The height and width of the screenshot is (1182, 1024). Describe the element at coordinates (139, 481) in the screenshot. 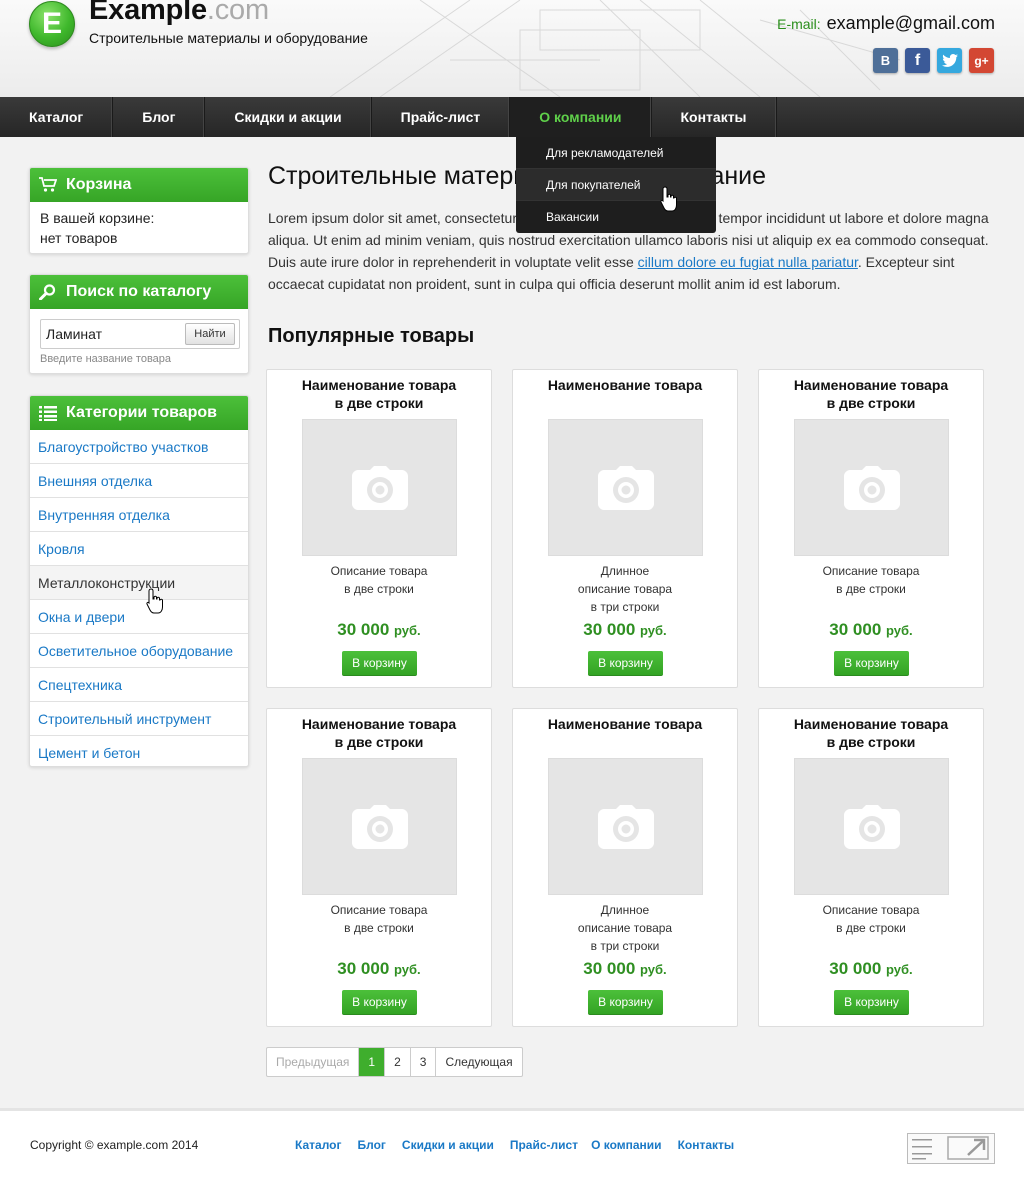

I see `category-item: Внешняя отделка` at that location.